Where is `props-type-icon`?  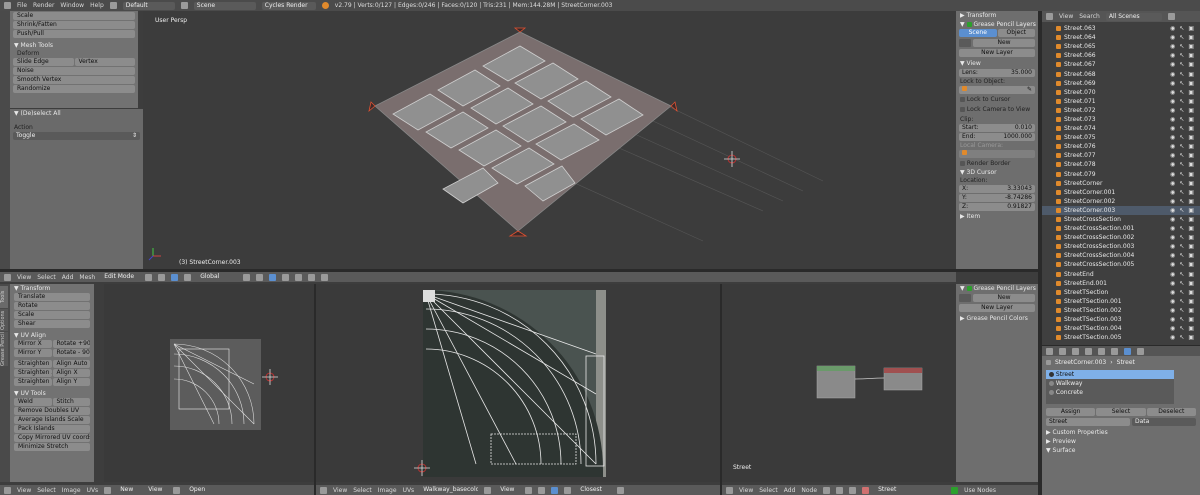 props-type-icon is located at coordinates (1049, 351).